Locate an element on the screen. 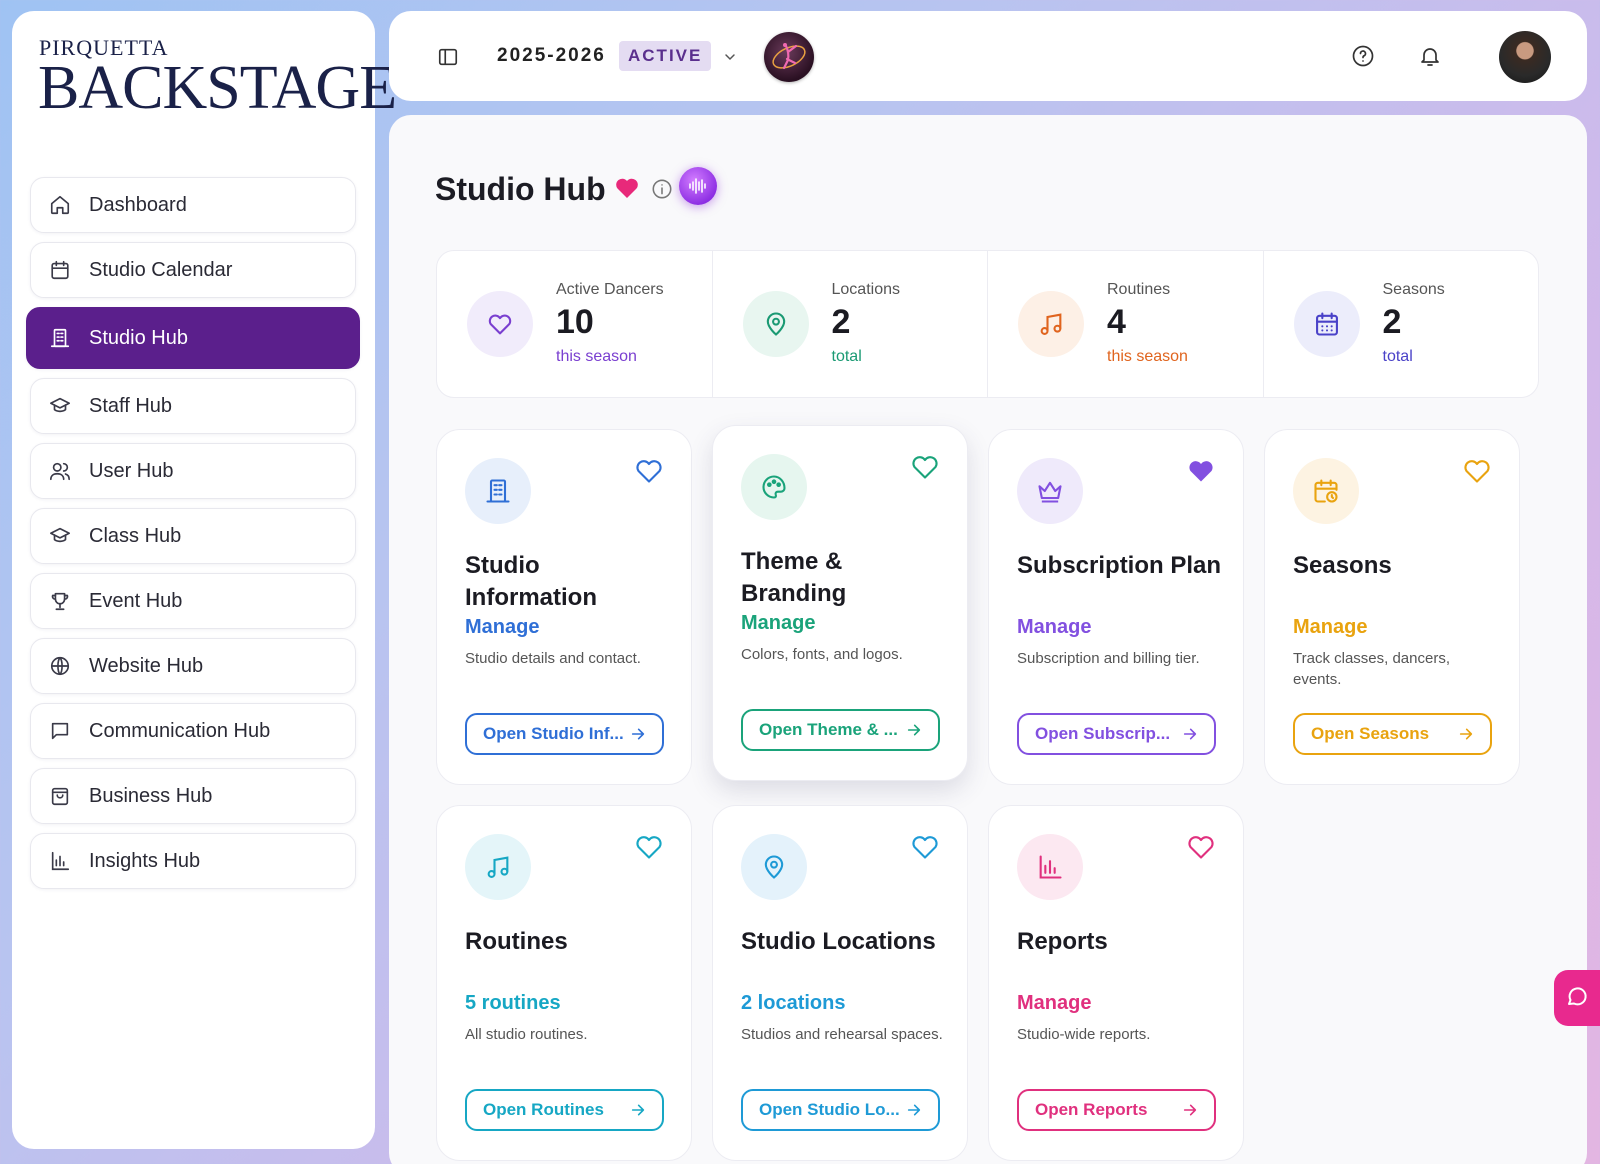  info-icon is located at coordinates (662, 191).